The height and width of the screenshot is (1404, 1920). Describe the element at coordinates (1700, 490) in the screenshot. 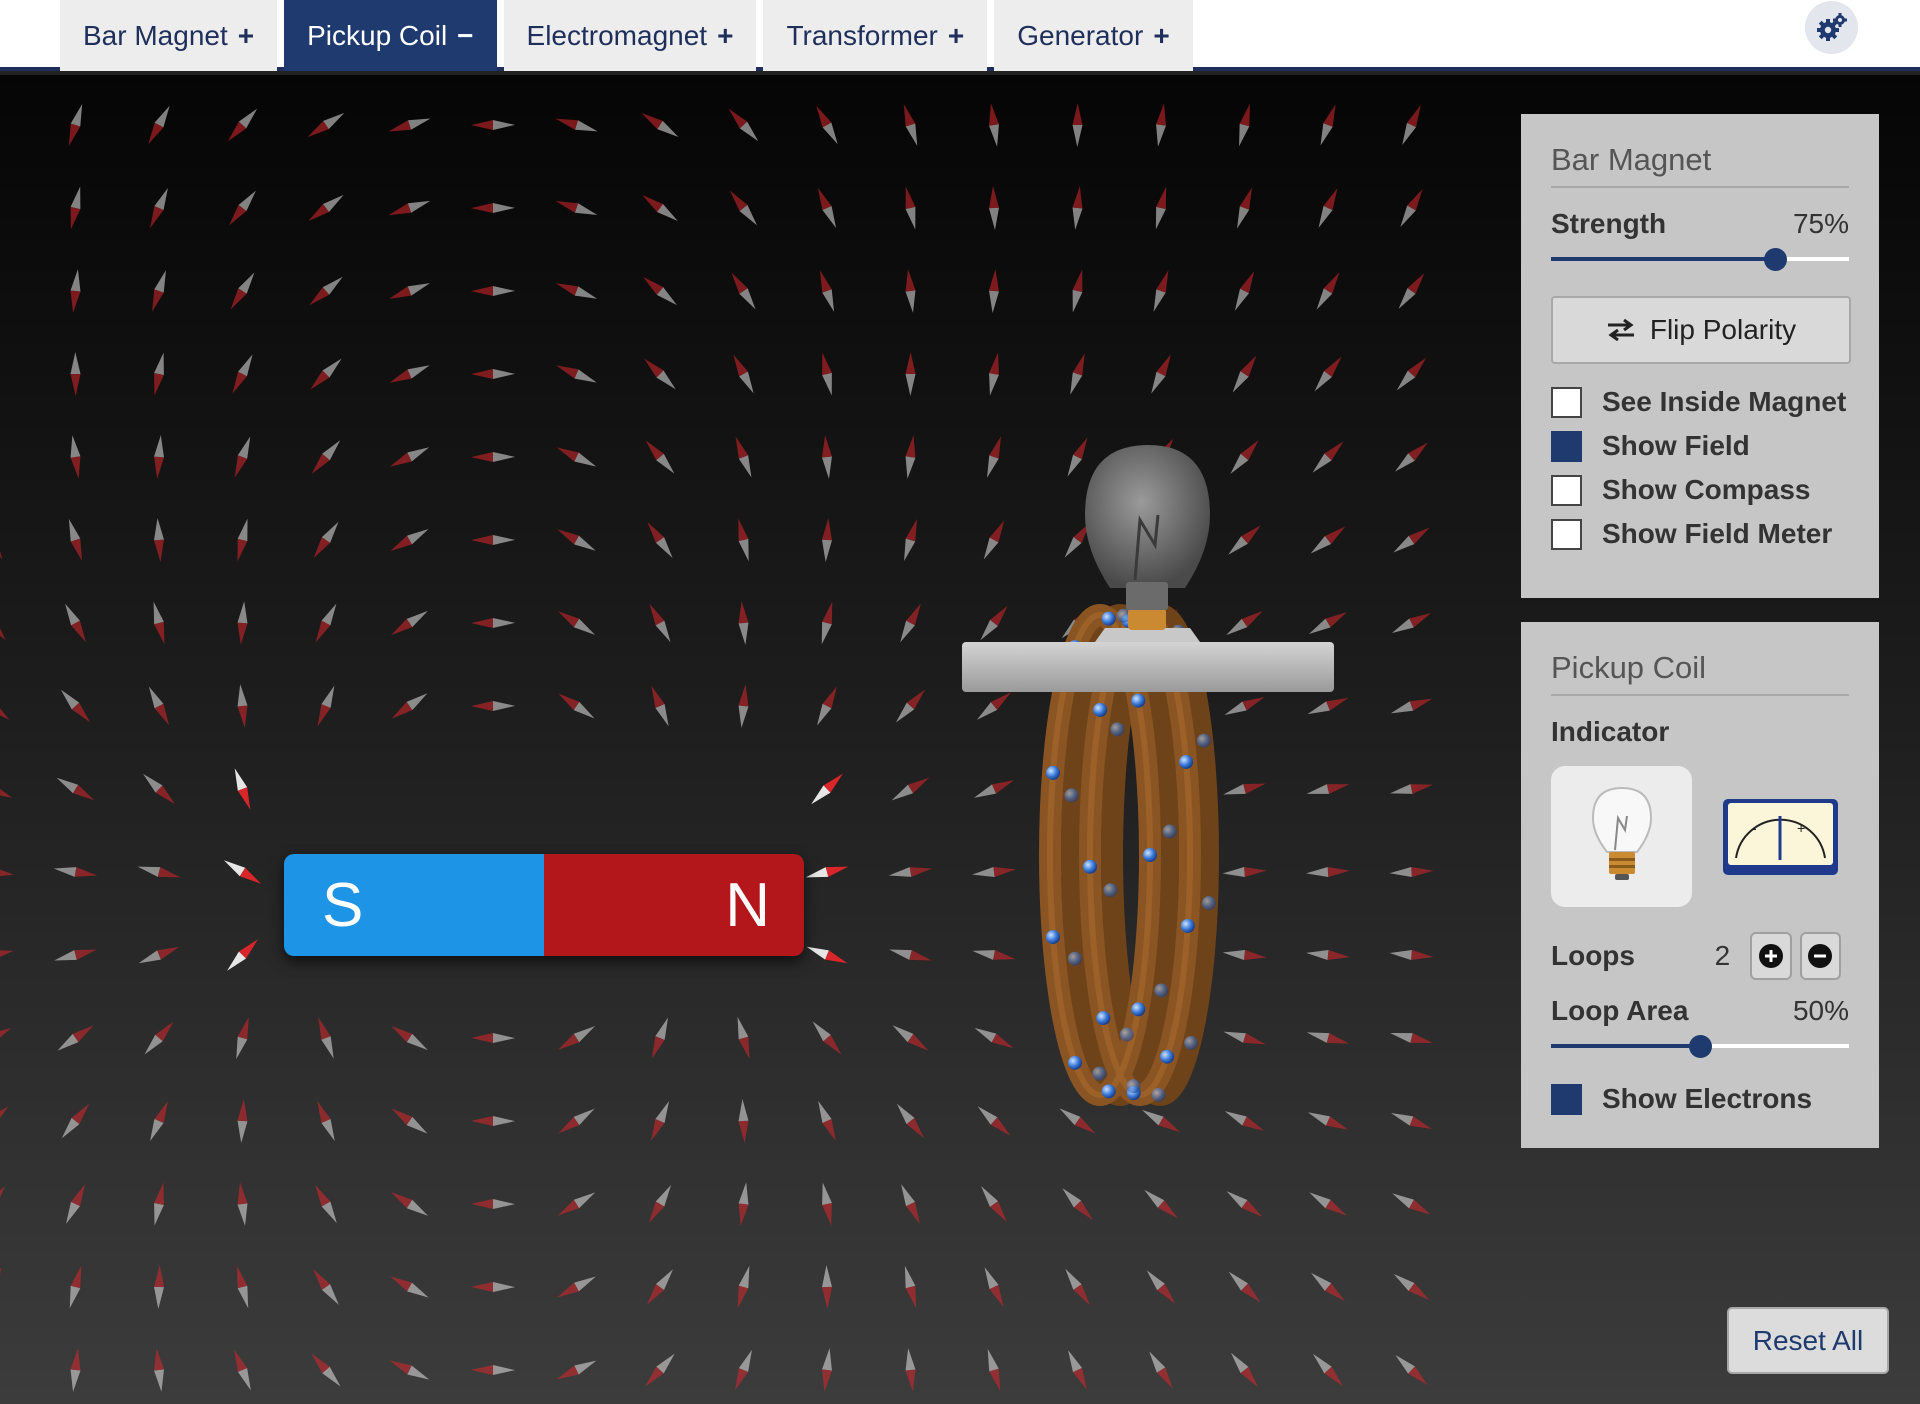

I see `show-compass-checkbox: Show Compass` at that location.